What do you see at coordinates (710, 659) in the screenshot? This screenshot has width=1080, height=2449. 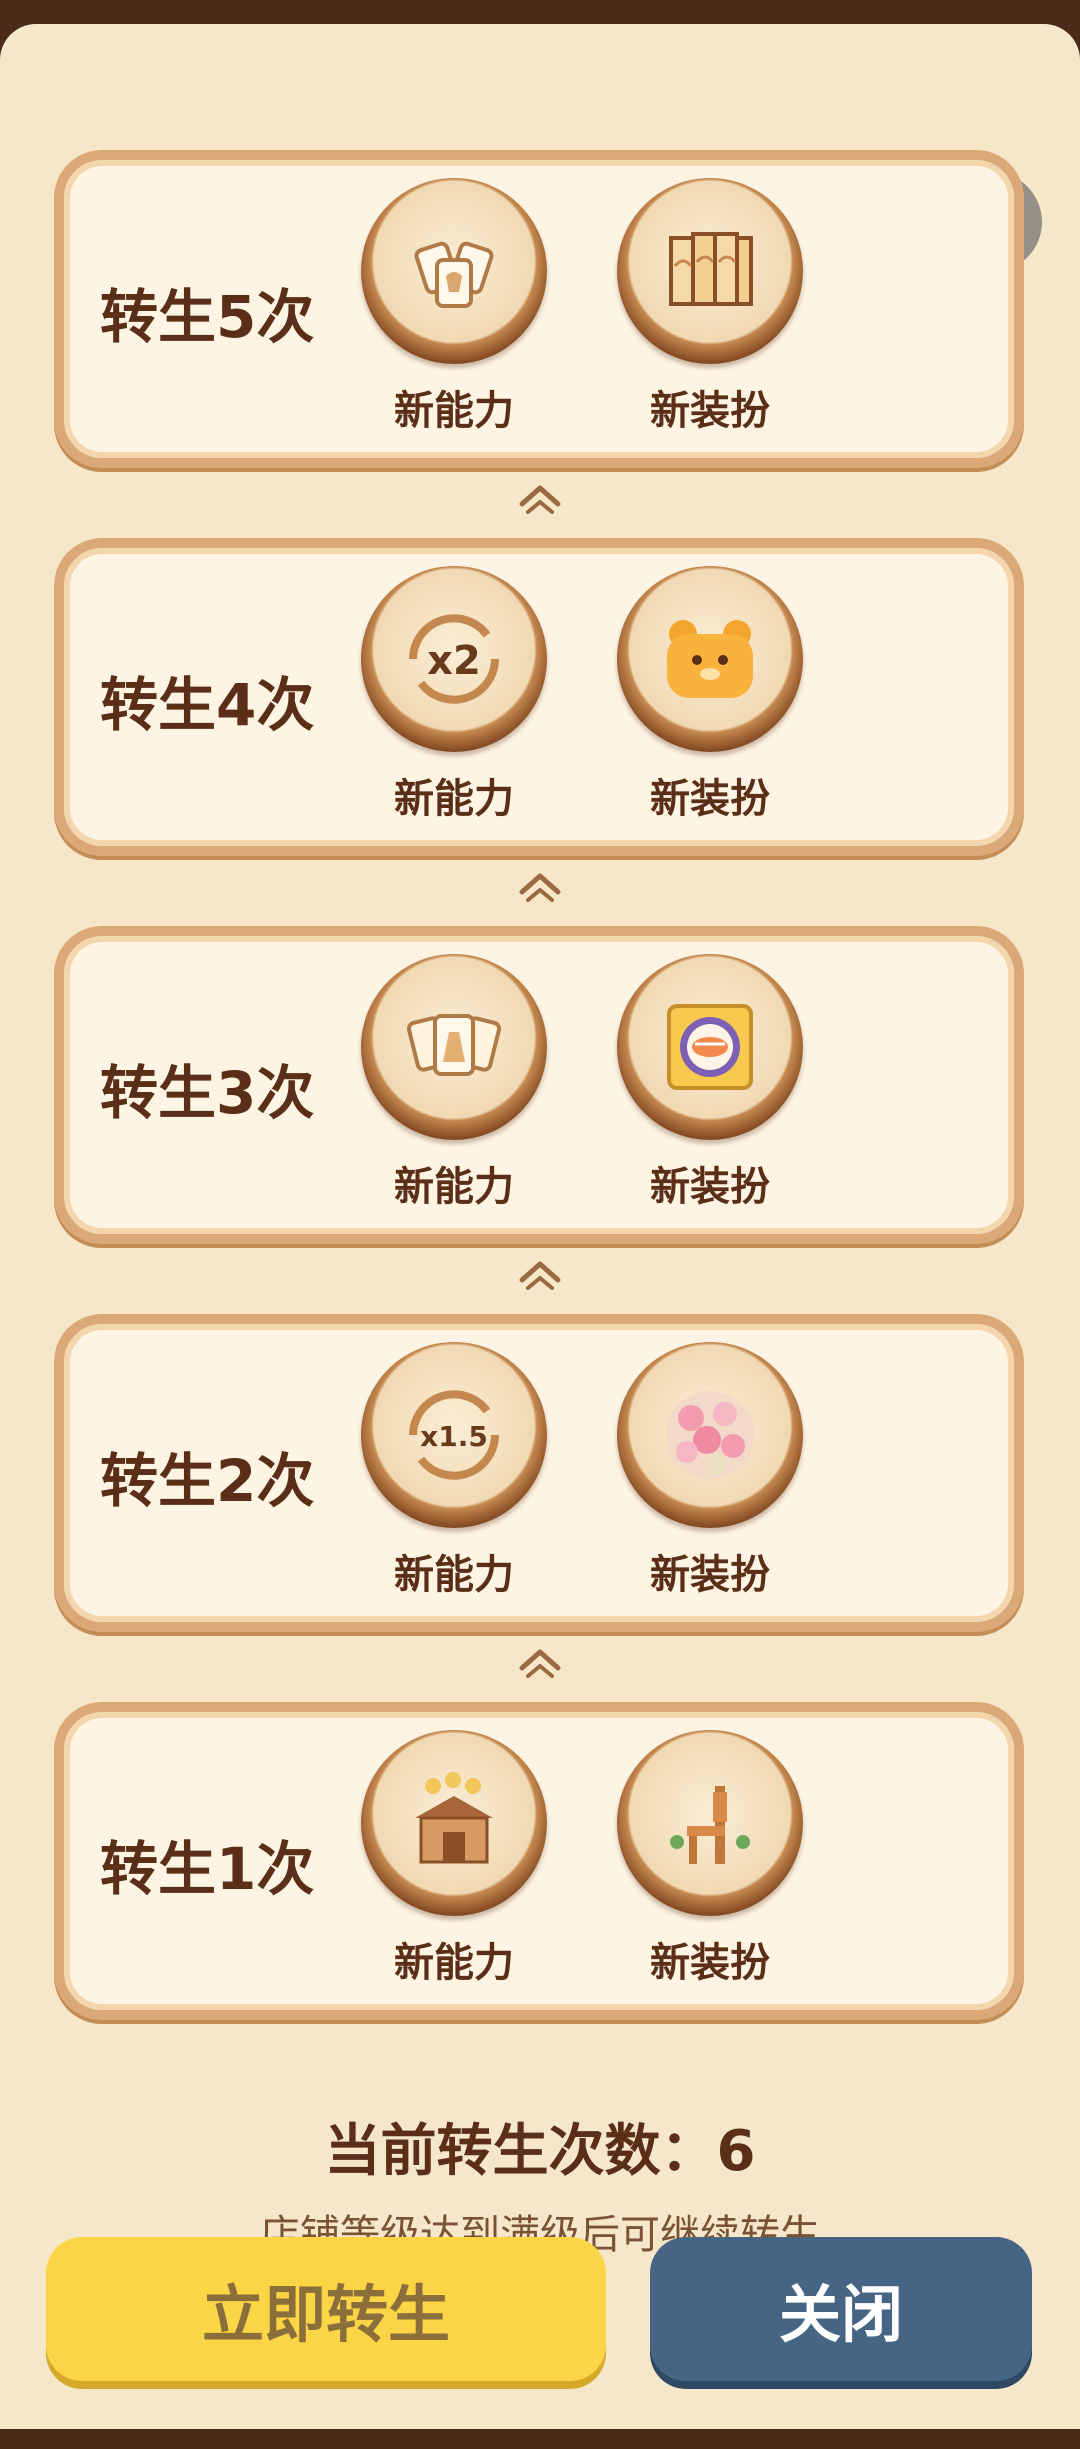 I see `bear-cushion-icon` at bounding box center [710, 659].